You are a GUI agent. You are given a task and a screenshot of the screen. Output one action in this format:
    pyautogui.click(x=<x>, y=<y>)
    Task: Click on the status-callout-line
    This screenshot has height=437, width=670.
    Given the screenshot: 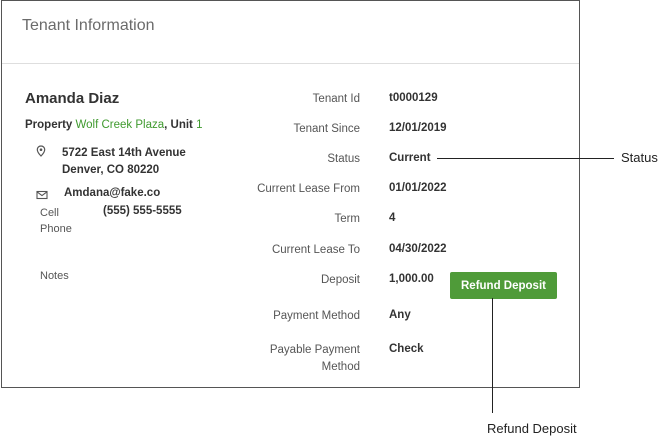 What is the action you would take?
    pyautogui.click(x=525, y=158)
    